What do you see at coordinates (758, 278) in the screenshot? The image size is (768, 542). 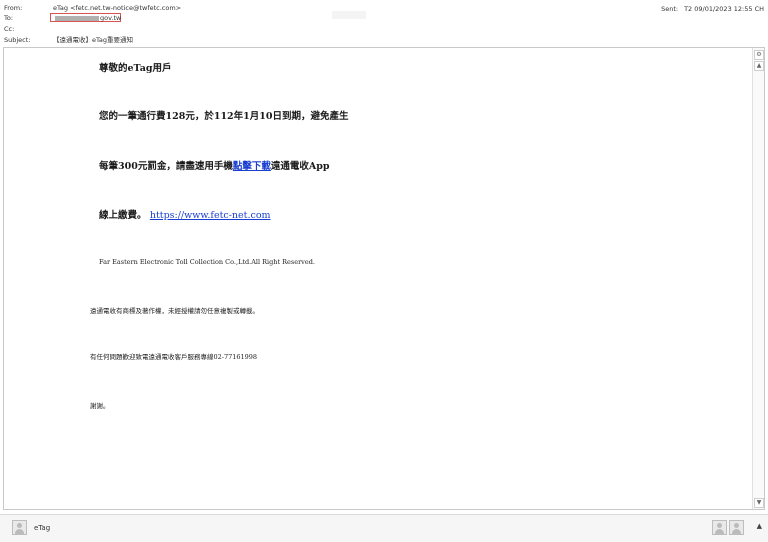 I see `vertical-scrollbar: ⚙ ▲ ▼` at bounding box center [758, 278].